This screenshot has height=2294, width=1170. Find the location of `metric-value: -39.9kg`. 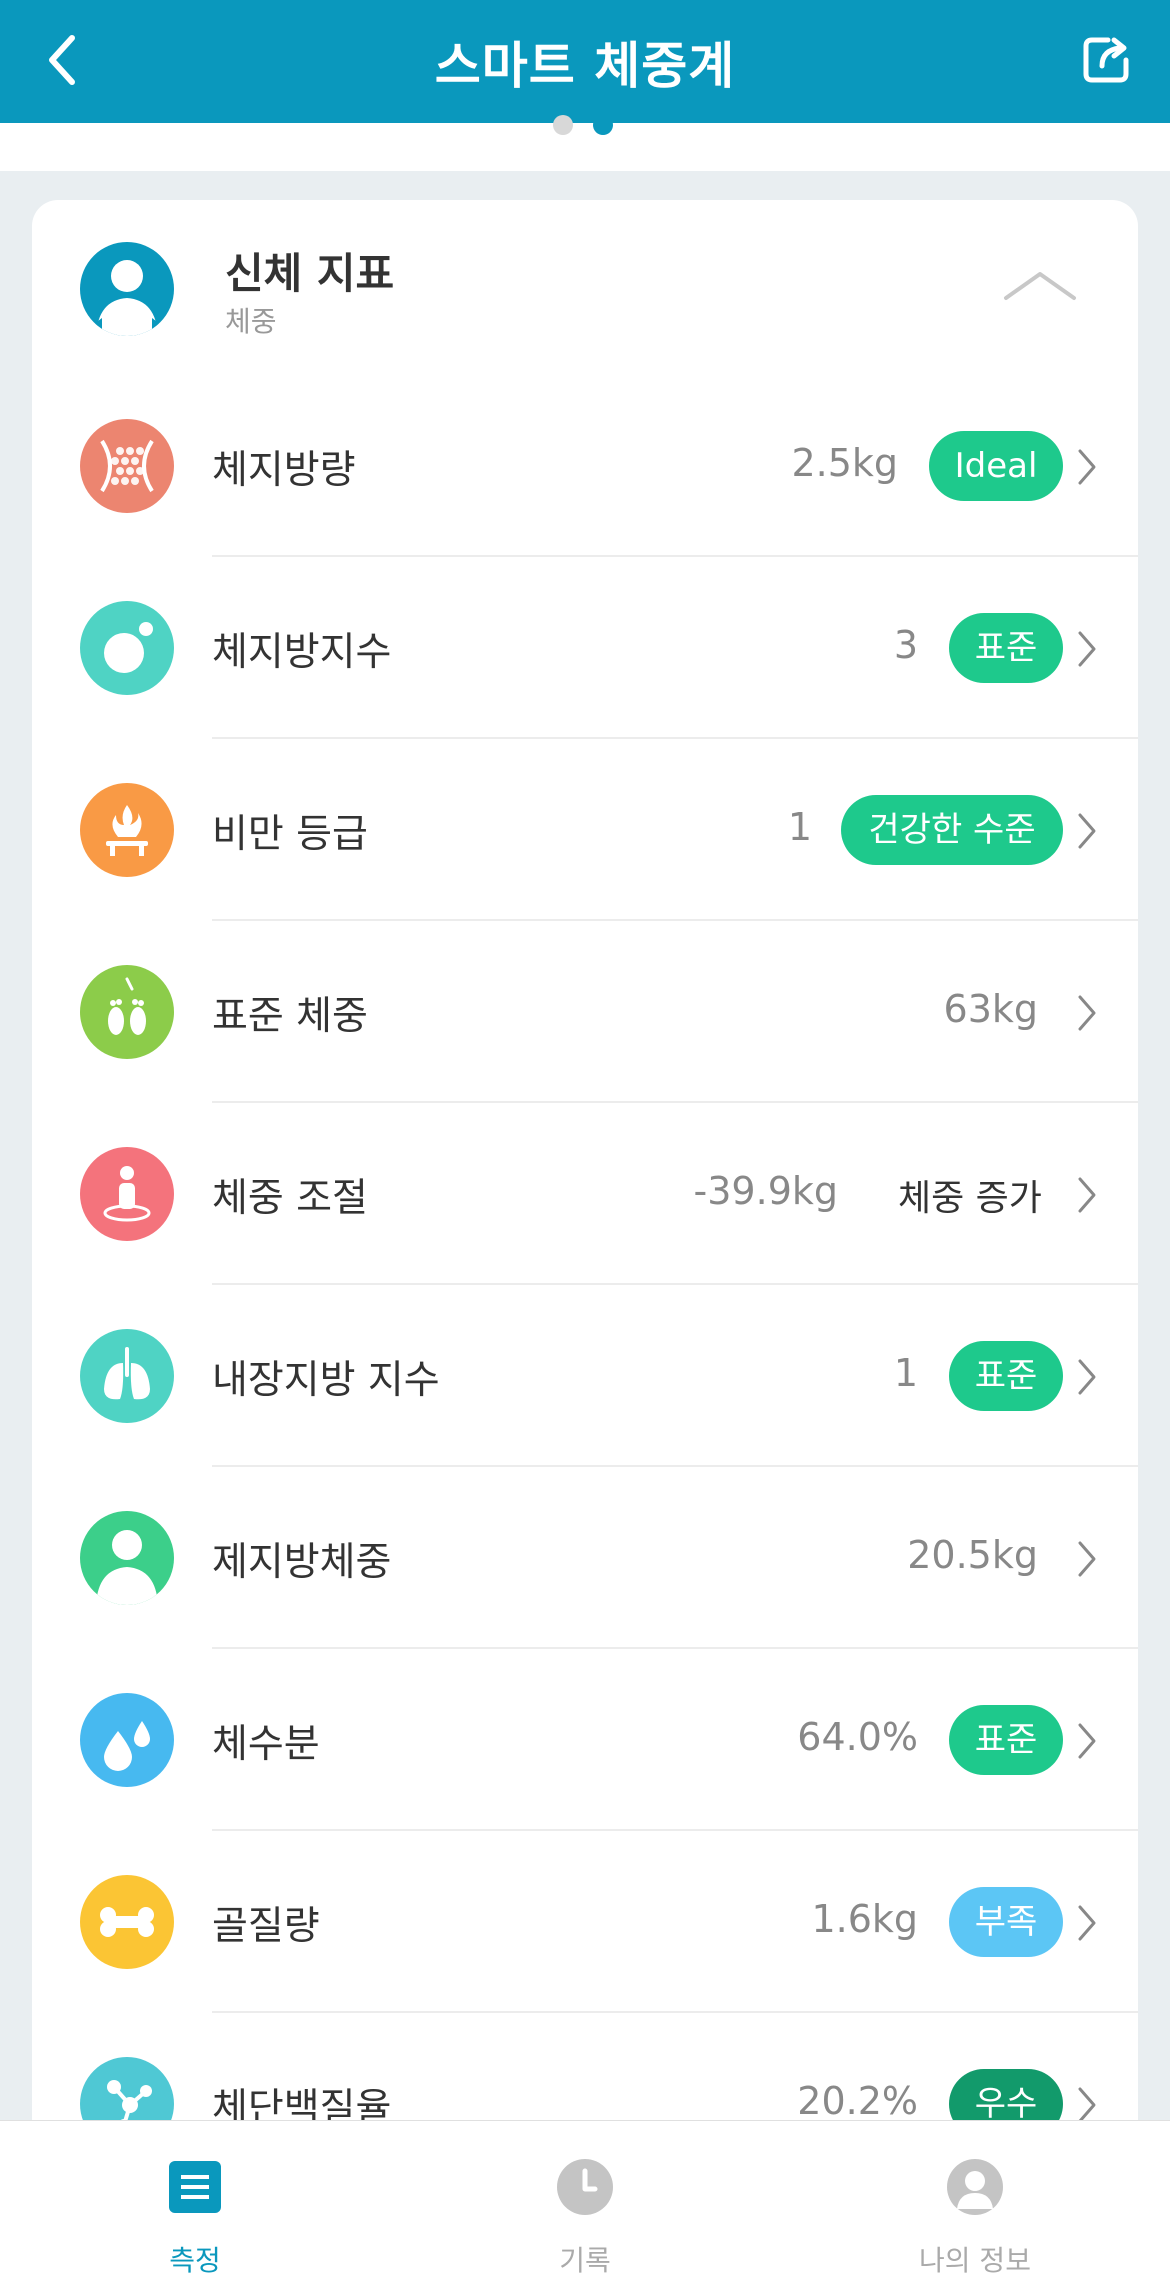

metric-value: -39.9kg is located at coordinates (765, 1191).